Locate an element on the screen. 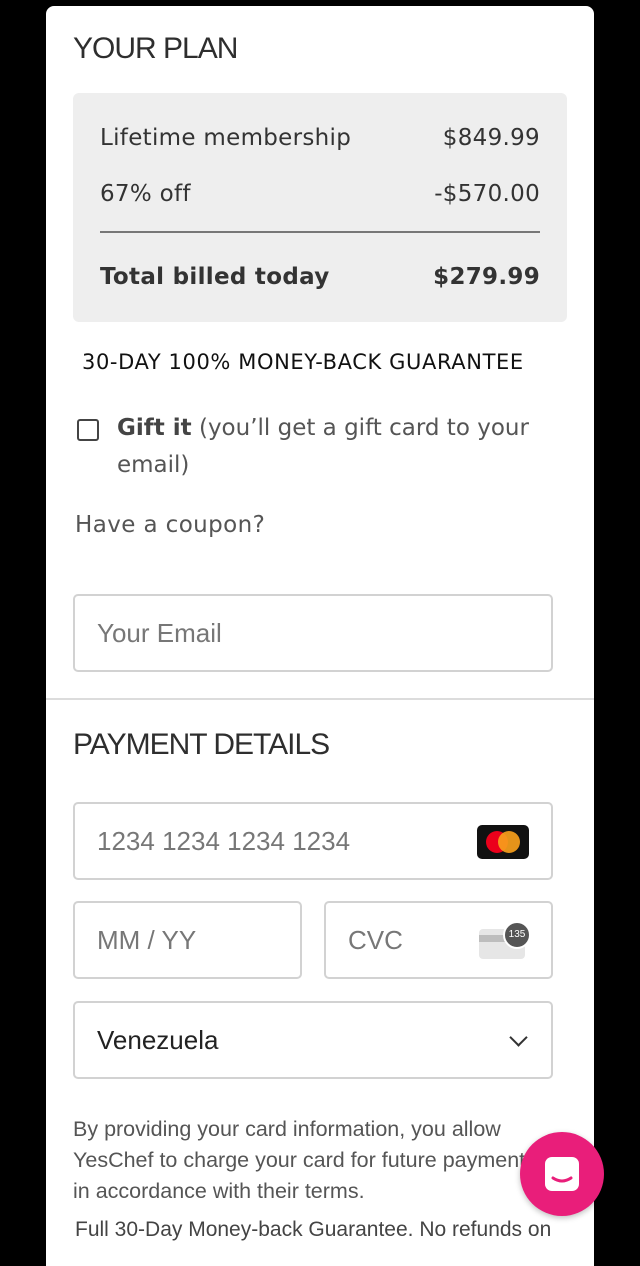 This screenshot has height=1266, width=640. email-field-box is located at coordinates (313, 633).